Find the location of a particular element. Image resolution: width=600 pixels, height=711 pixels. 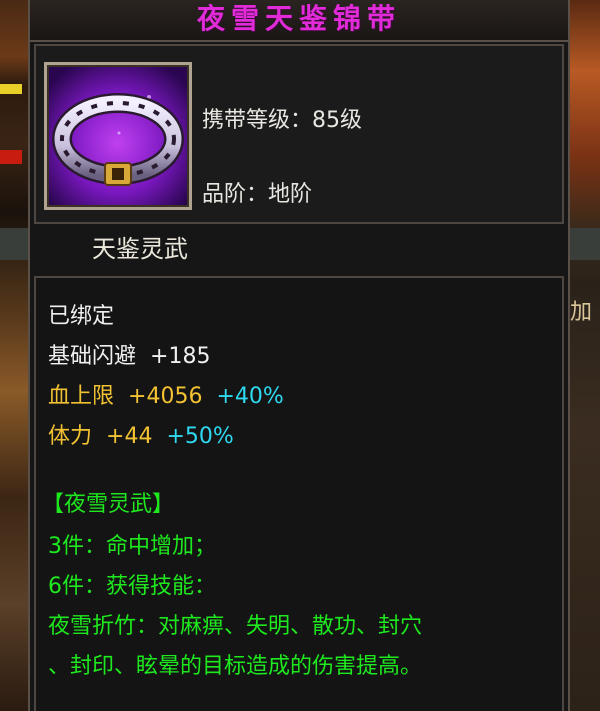

stat-stamina-value: +44 is located at coordinates (129, 436).